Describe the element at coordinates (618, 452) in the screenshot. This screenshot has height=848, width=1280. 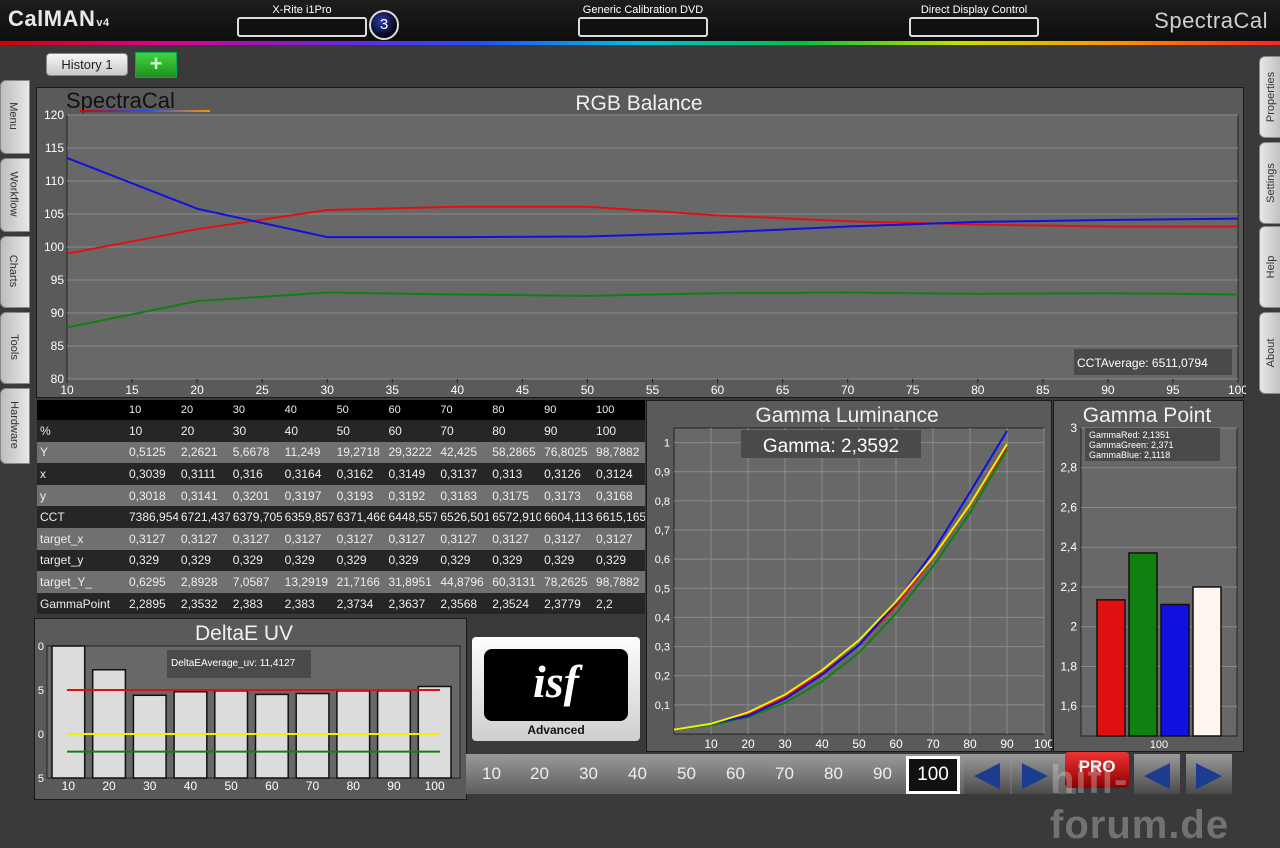
I see `table-cell: 98,7882` at that location.